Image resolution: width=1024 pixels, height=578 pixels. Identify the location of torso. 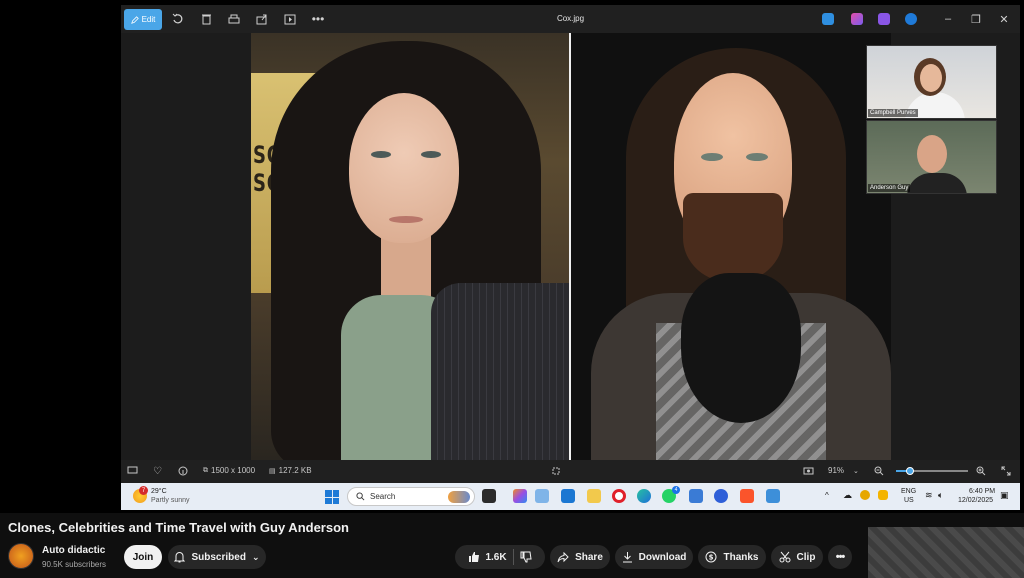
(937, 183).